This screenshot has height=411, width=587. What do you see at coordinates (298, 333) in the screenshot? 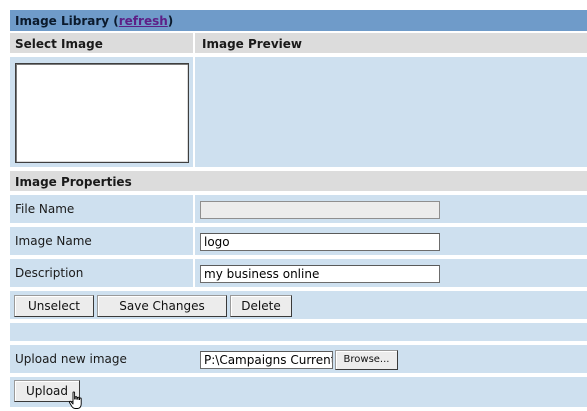
I see `spacer-row` at bounding box center [298, 333].